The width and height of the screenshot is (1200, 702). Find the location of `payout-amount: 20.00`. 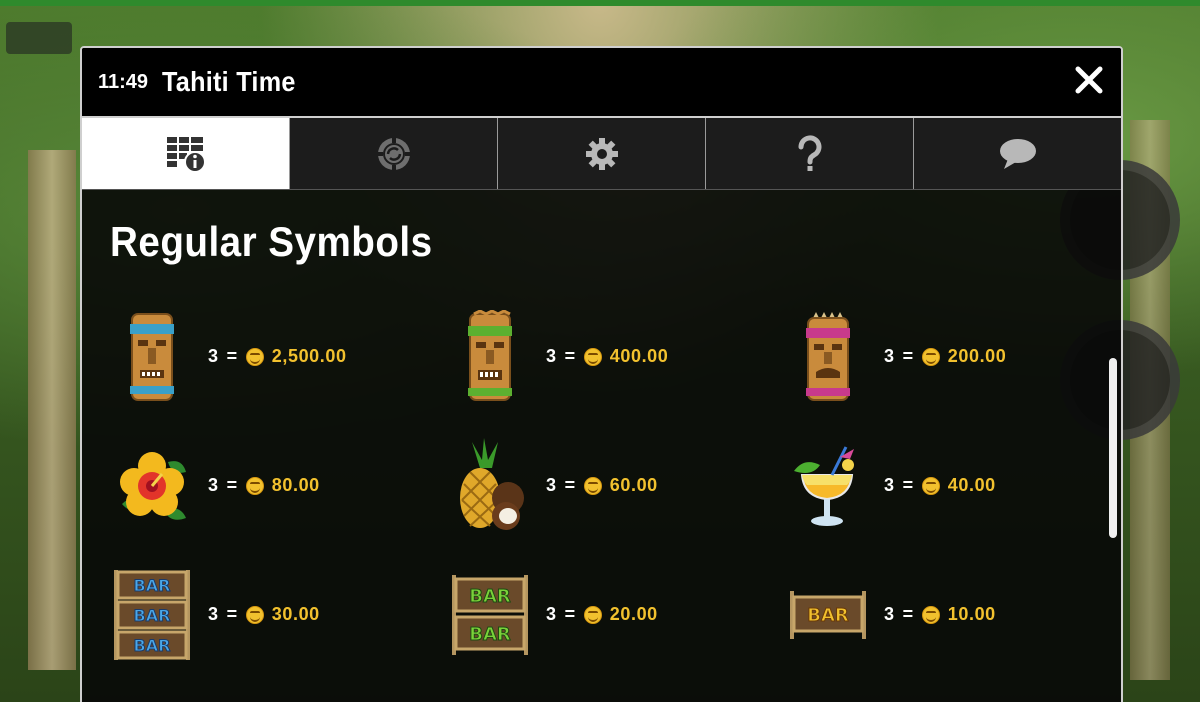

payout-amount: 20.00 is located at coordinates (633, 614).